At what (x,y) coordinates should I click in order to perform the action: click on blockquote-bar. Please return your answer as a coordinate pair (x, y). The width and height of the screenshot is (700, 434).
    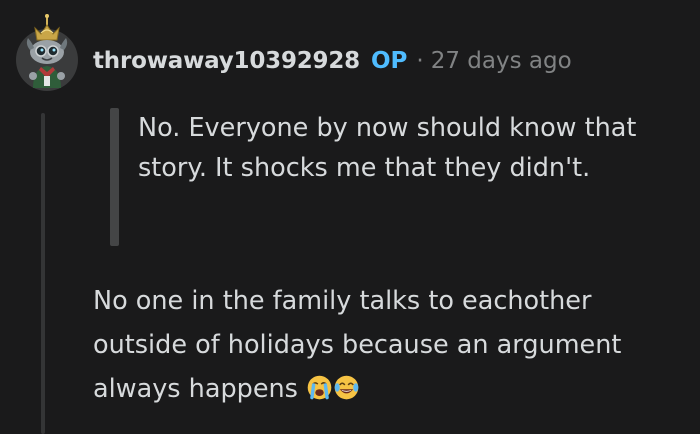
    Looking at the image, I should click on (114, 177).